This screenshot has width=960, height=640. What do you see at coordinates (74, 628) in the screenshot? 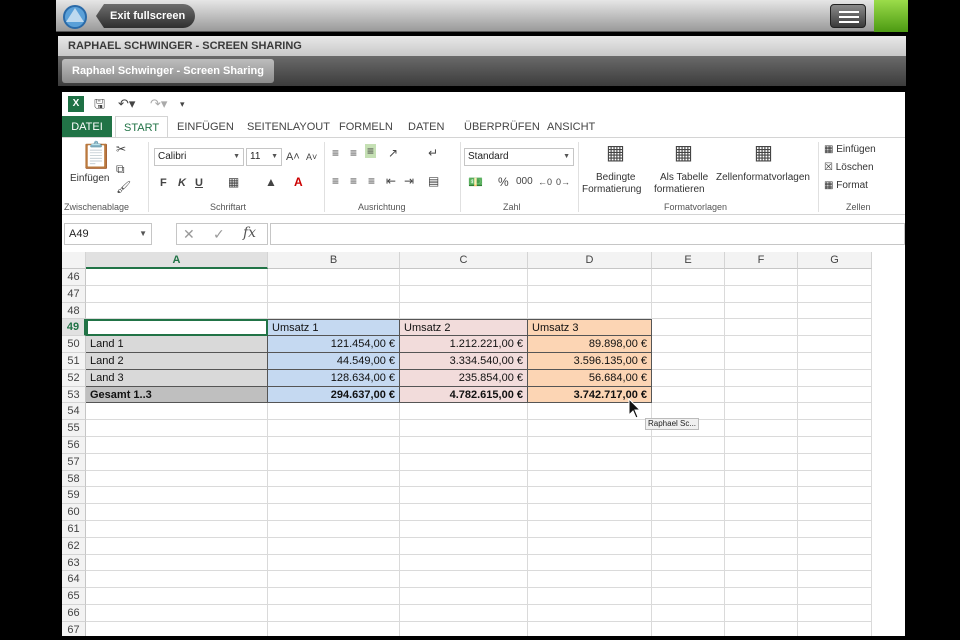
I see `row-header: 67` at bounding box center [74, 628].